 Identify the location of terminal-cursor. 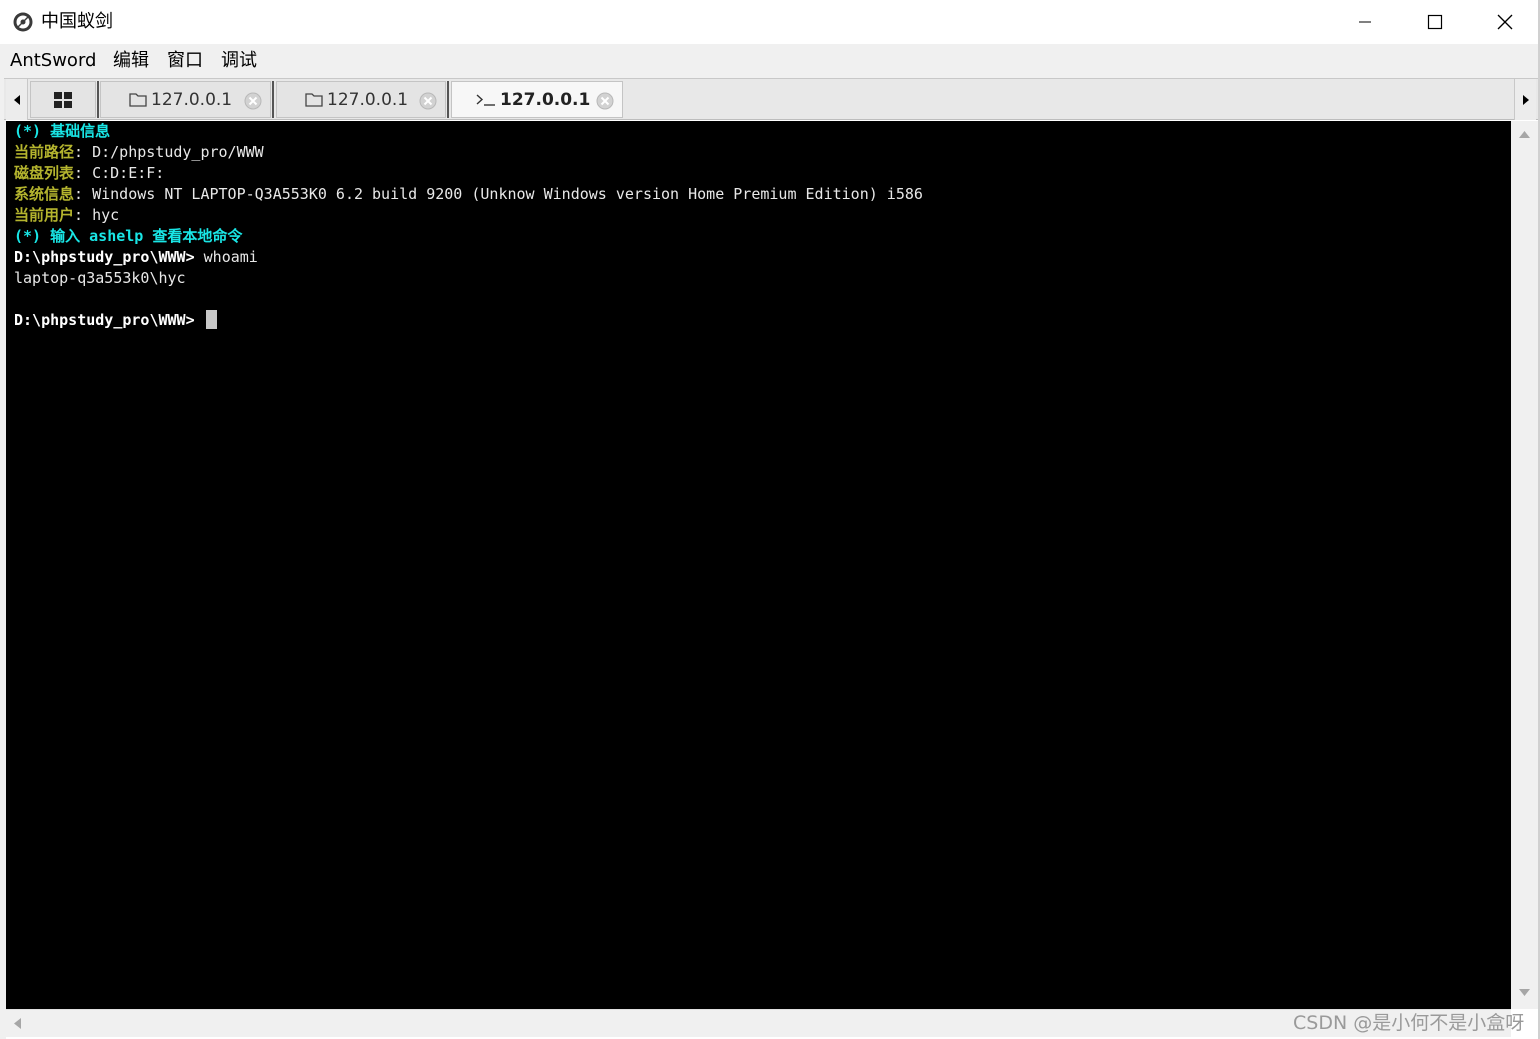
(211, 319).